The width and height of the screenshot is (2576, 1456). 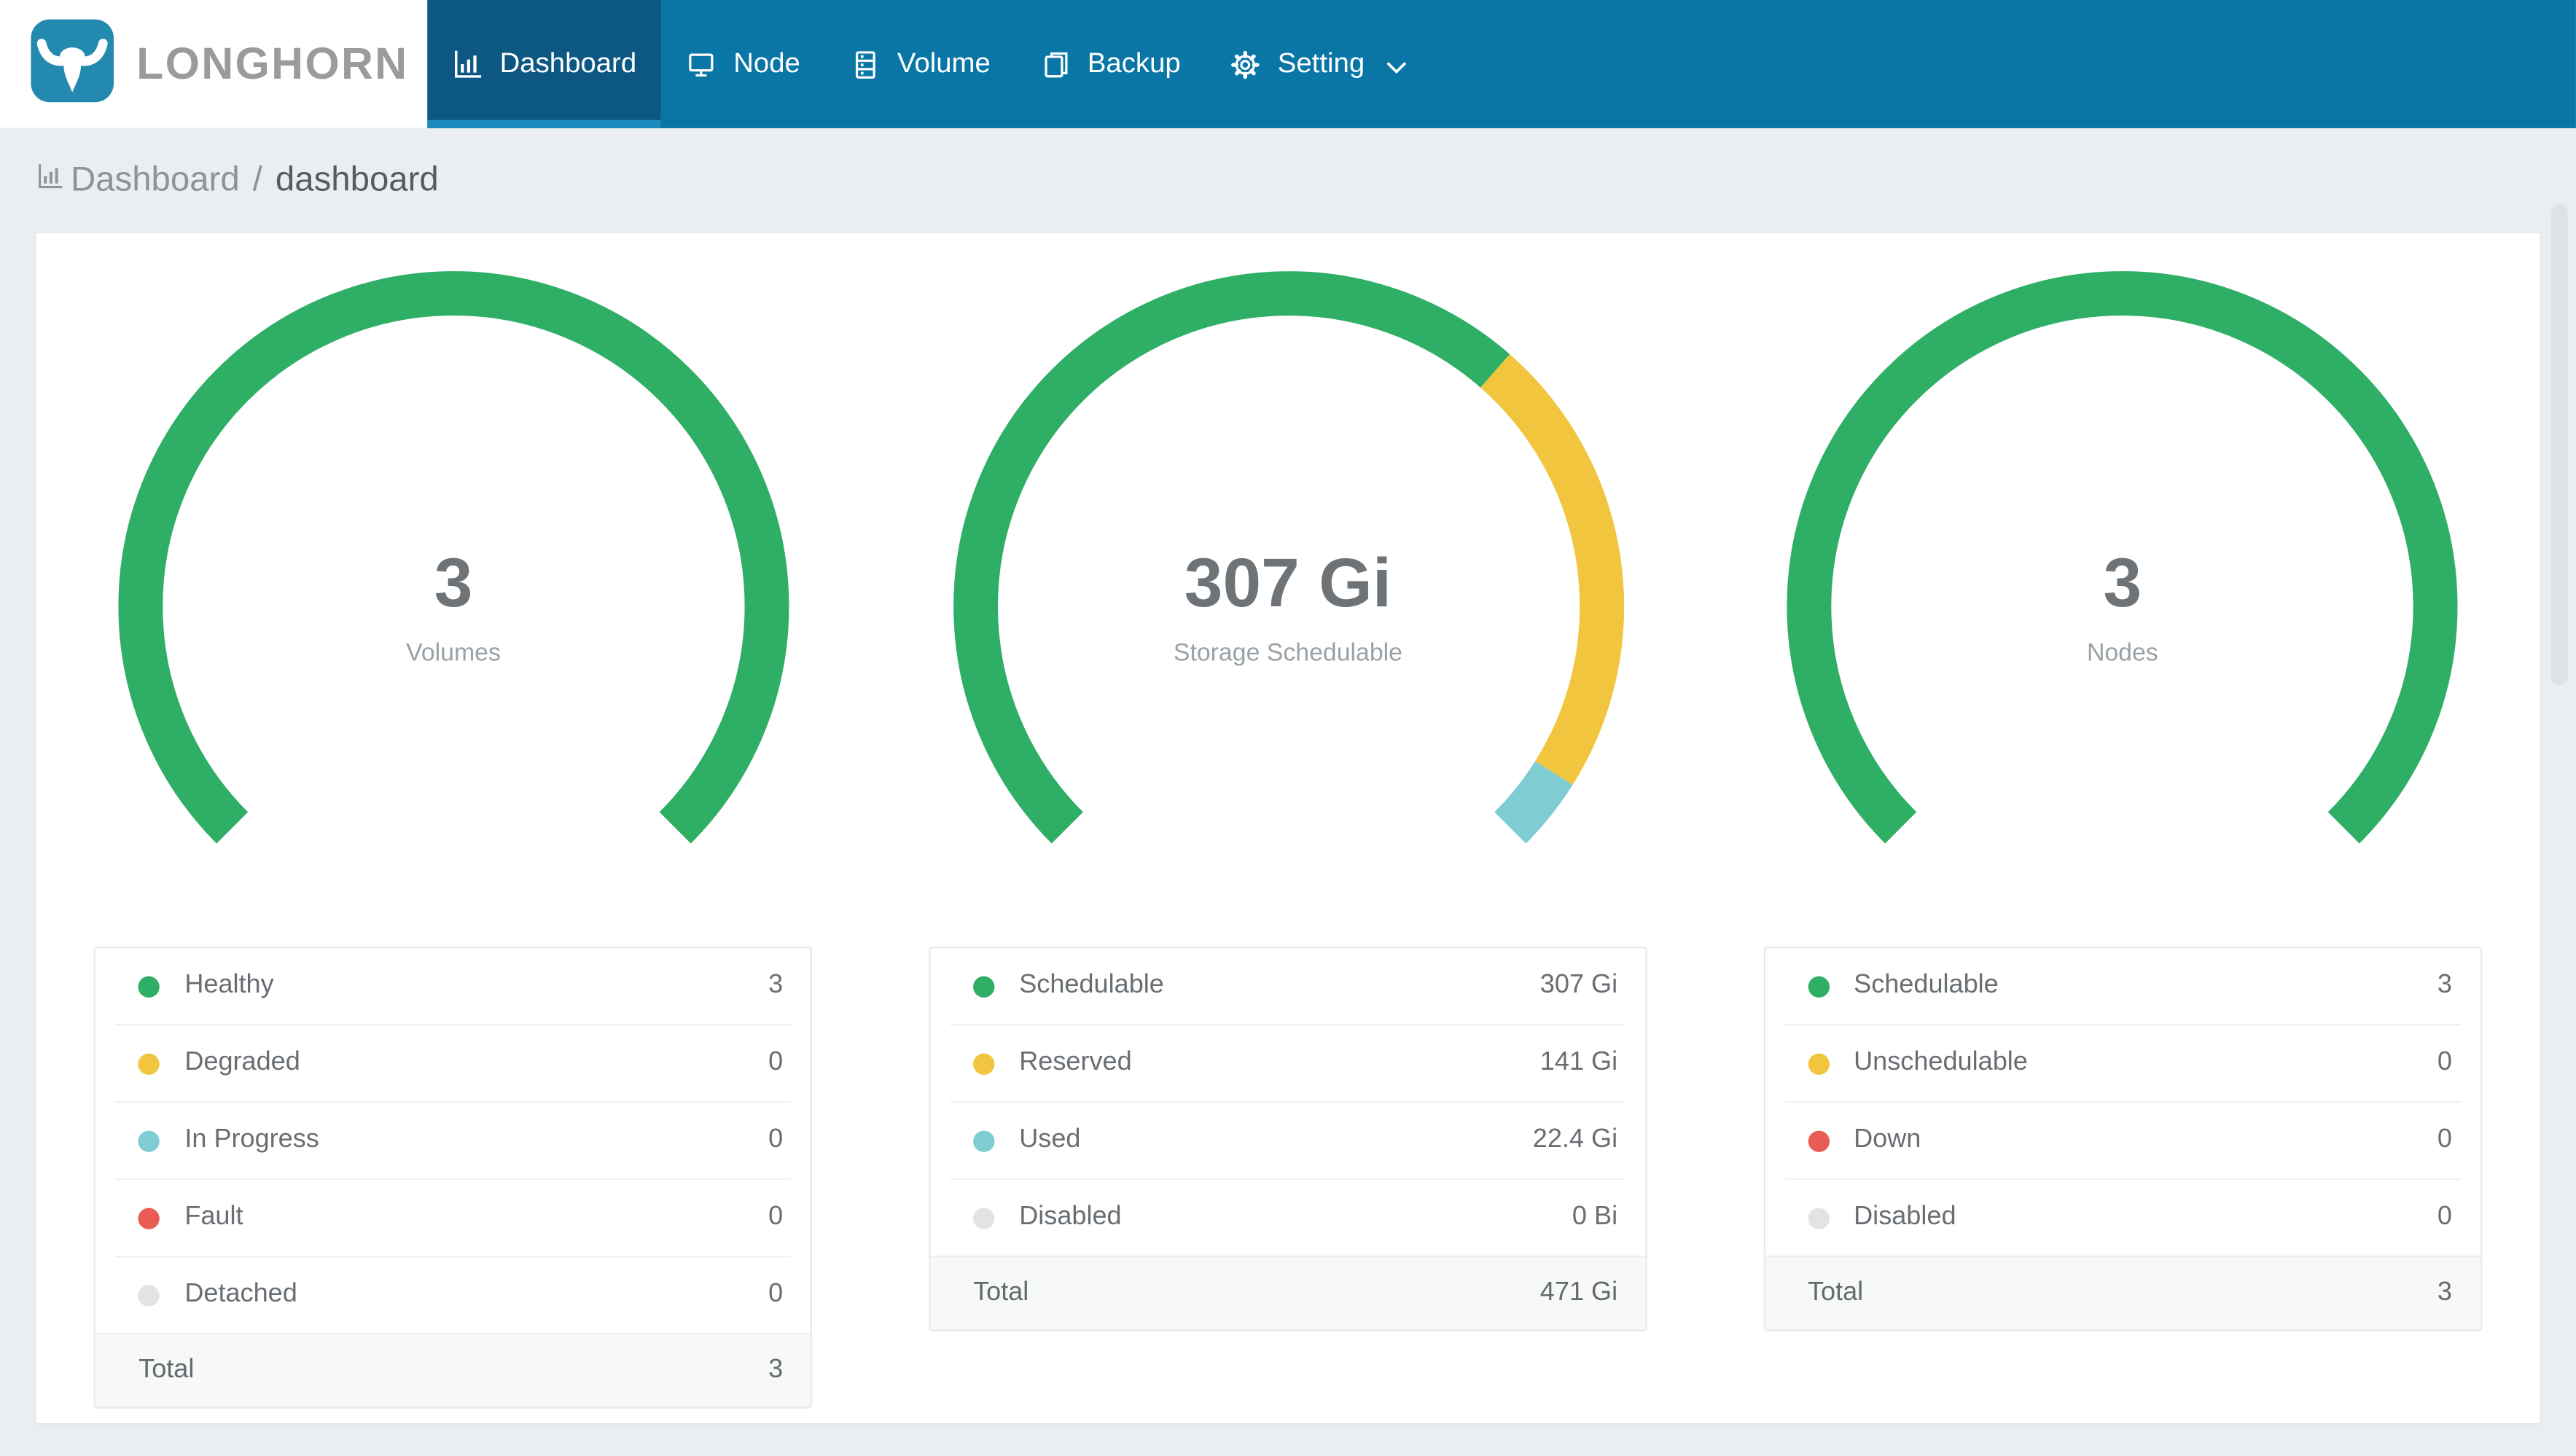 What do you see at coordinates (1888, 1139) in the screenshot?
I see `legend-label: Down` at bounding box center [1888, 1139].